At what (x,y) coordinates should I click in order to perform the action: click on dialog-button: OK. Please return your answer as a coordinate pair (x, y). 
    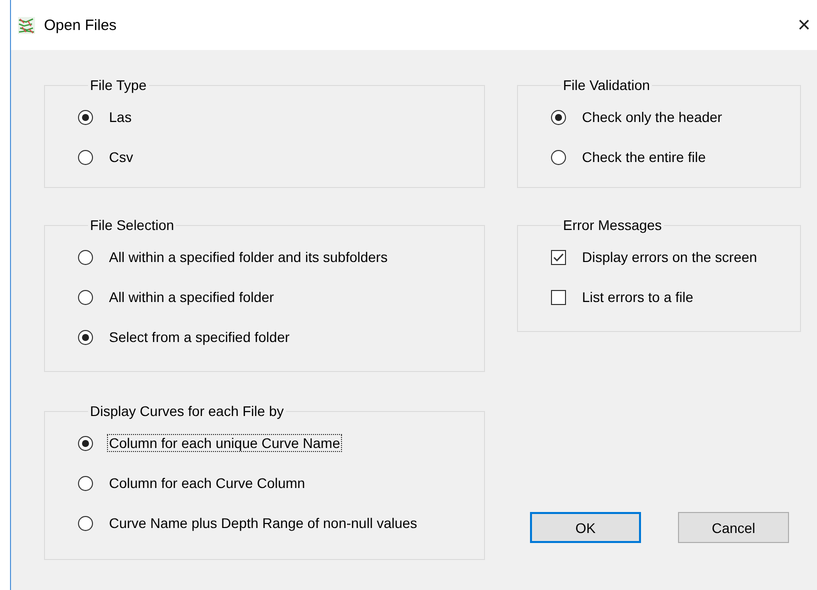
    Looking at the image, I should click on (585, 527).